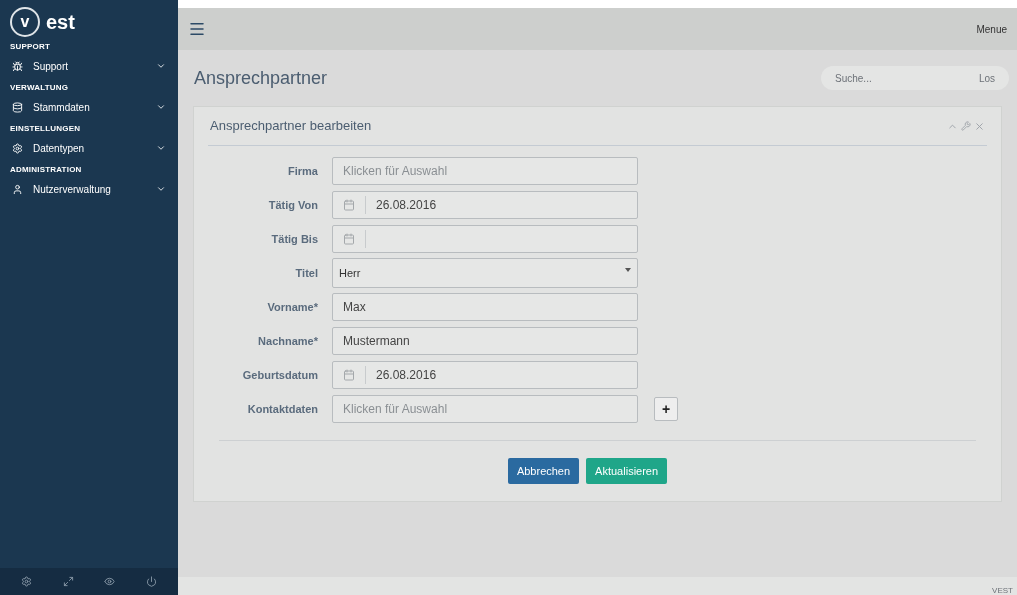  I want to click on field-label: Firma, so click(303, 171).